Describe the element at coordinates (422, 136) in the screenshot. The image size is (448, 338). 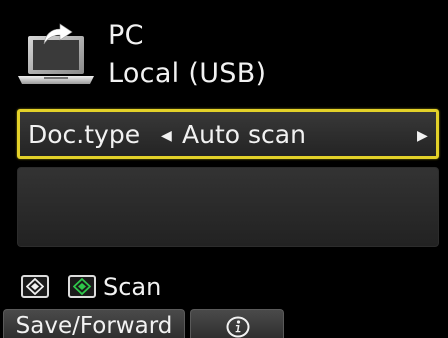
I see `arrow-right-icon: ▶` at that location.